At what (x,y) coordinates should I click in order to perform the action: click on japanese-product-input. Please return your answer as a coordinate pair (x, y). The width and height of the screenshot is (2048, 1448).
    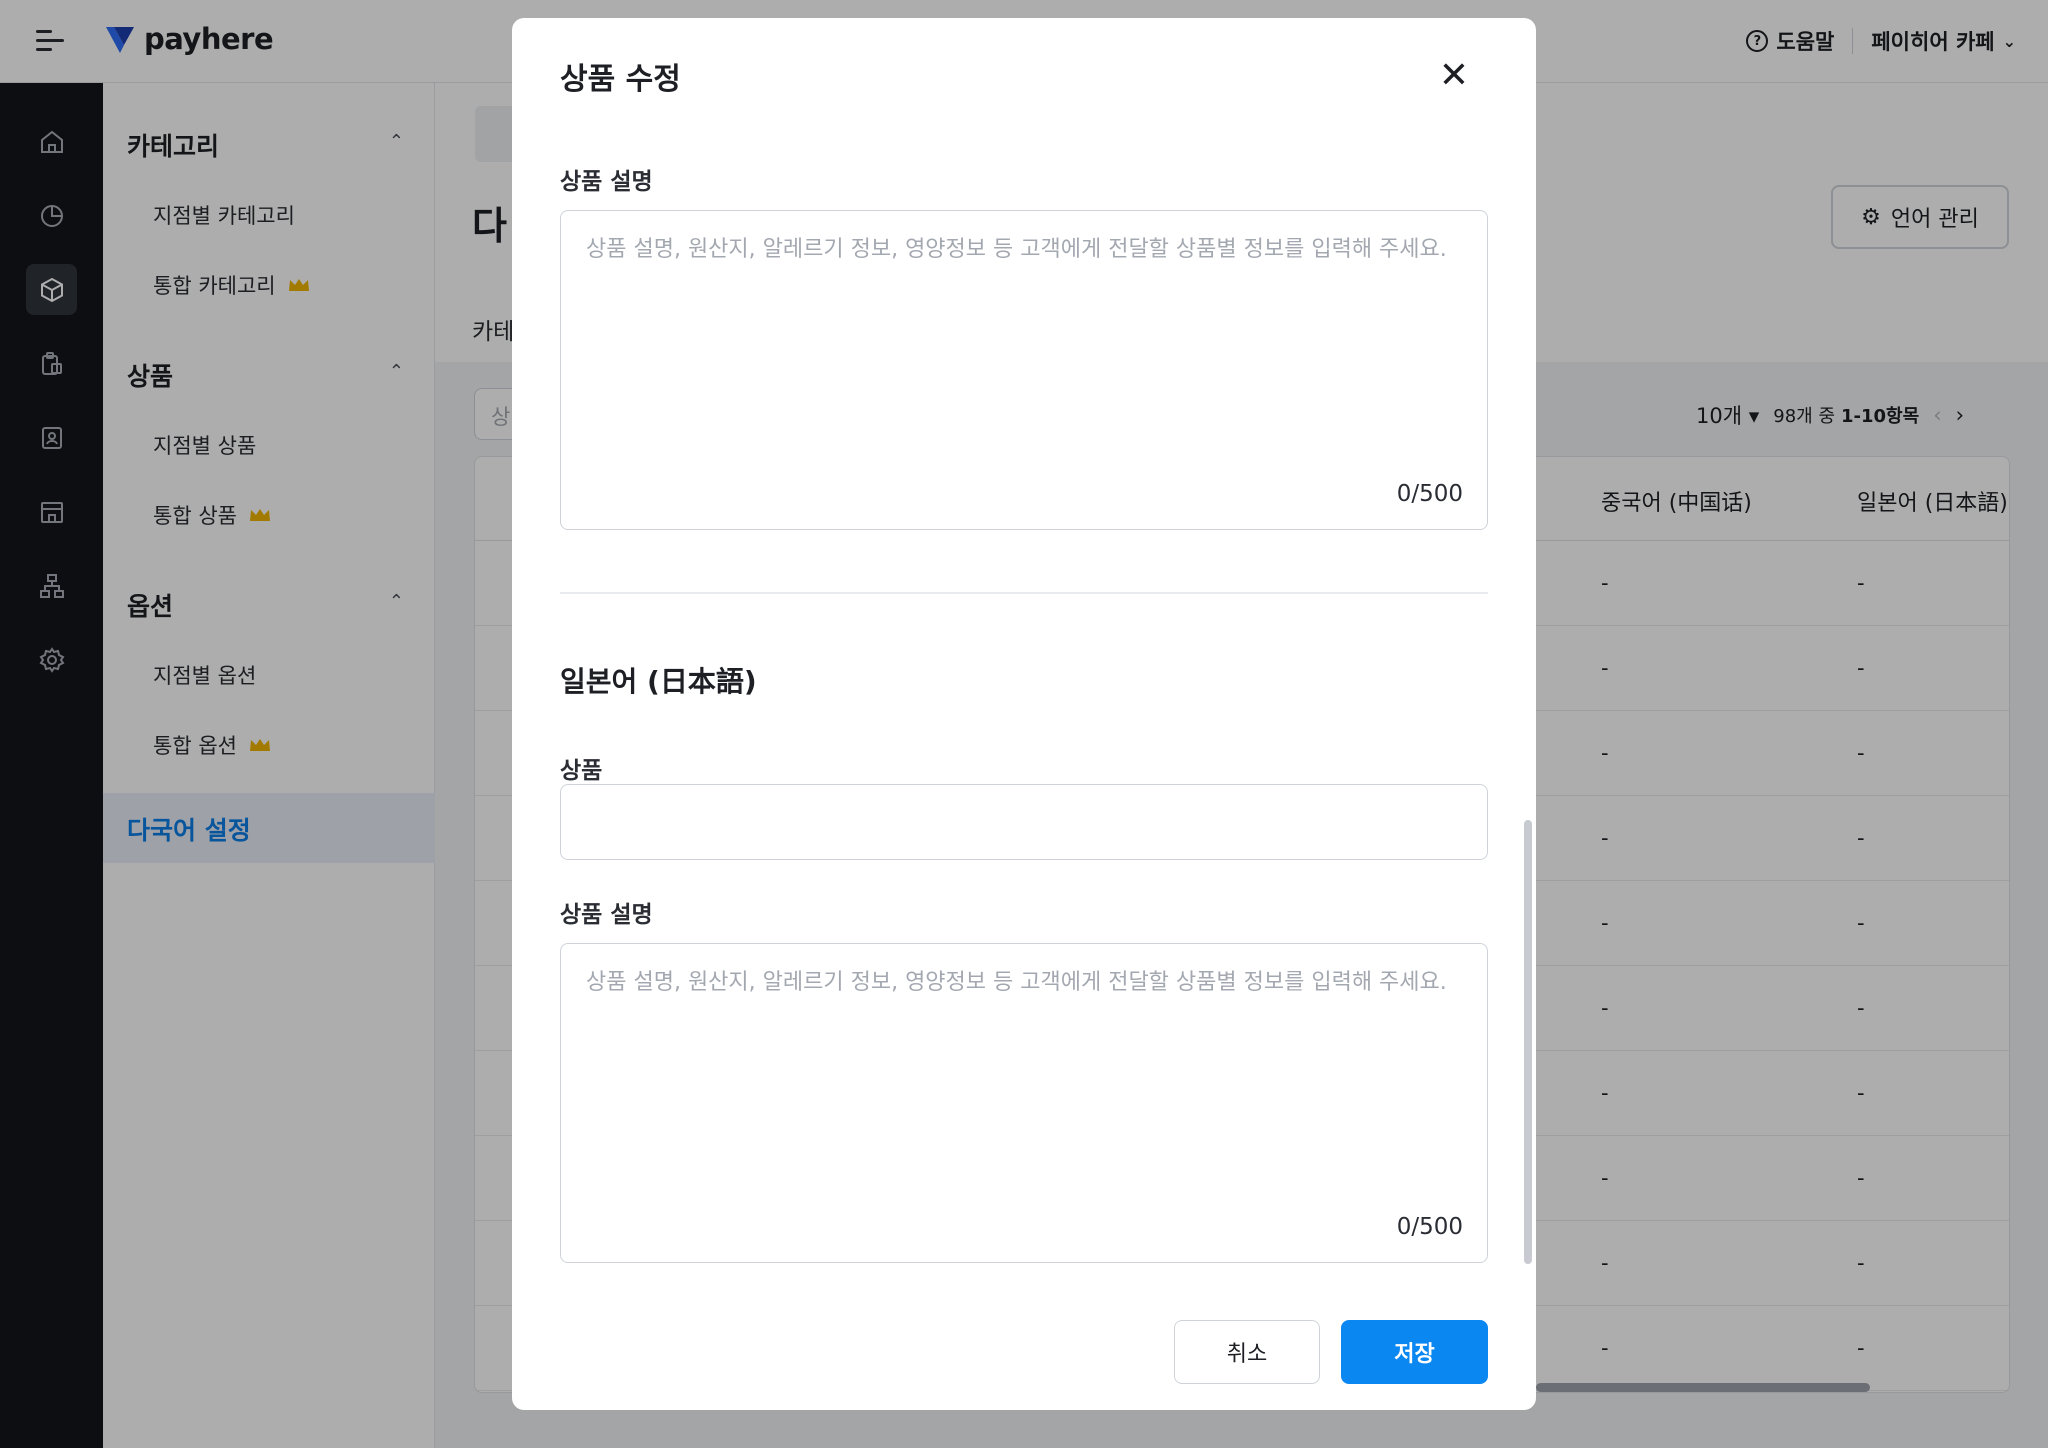
    Looking at the image, I should click on (1024, 822).